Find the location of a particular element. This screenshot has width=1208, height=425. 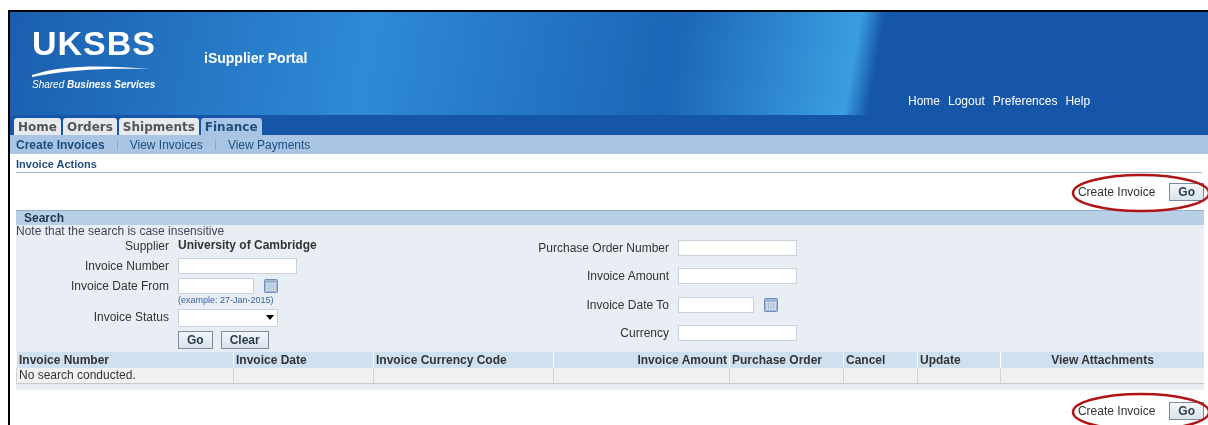

field-label: Currency is located at coordinates (644, 332).